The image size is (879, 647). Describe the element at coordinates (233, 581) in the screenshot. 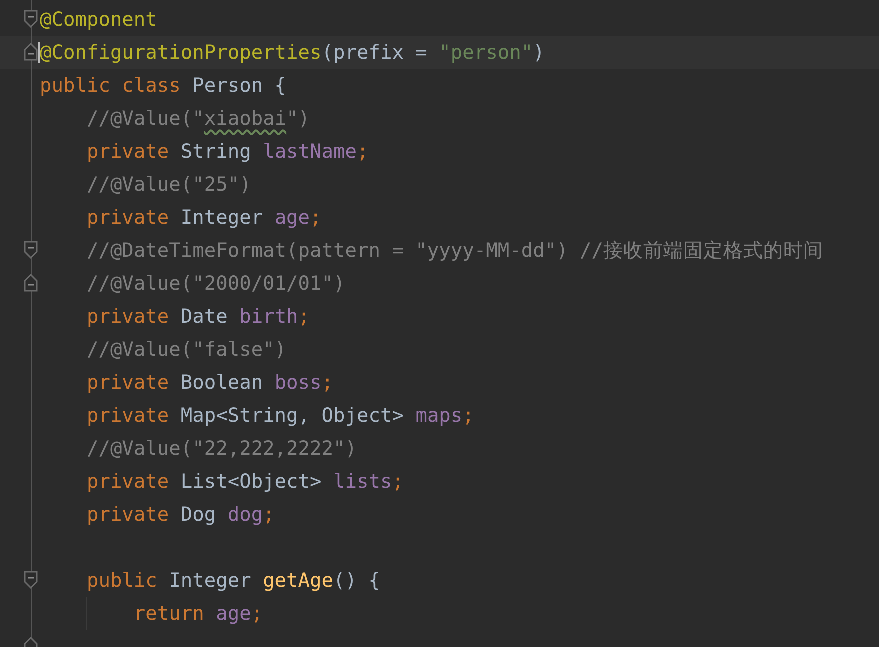

I see `code-line: public Integer getAge() {` at that location.